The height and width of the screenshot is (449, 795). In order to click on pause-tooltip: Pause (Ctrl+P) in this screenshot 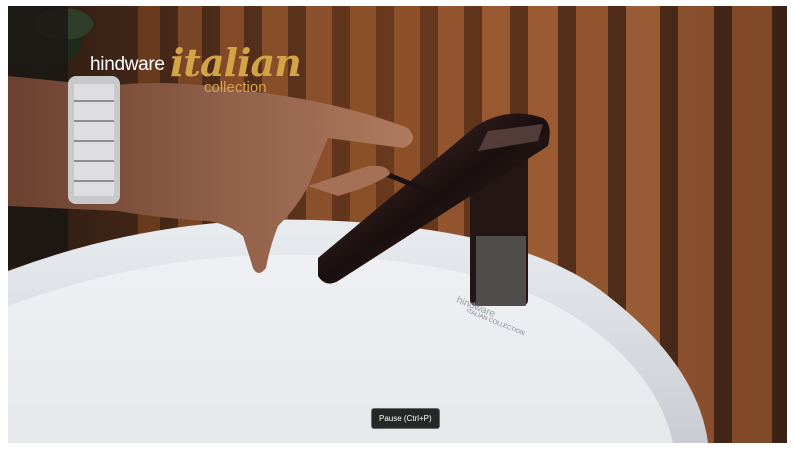, I will do `click(405, 418)`.